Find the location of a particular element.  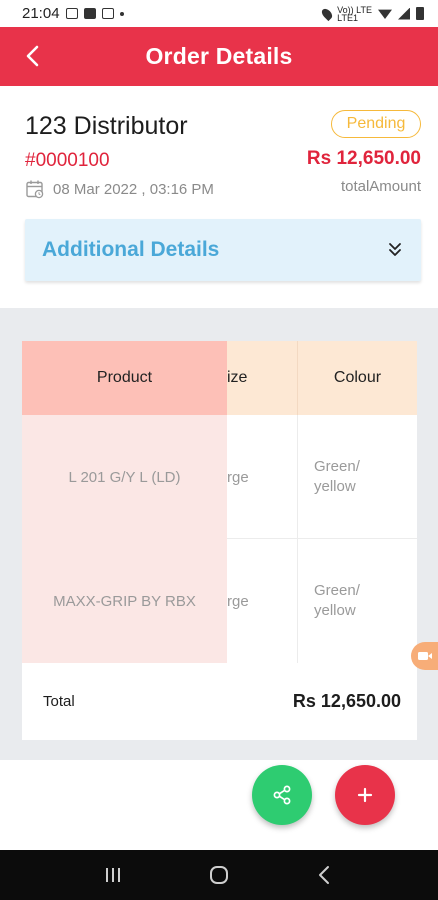

share-icon is located at coordinates (282, 795).